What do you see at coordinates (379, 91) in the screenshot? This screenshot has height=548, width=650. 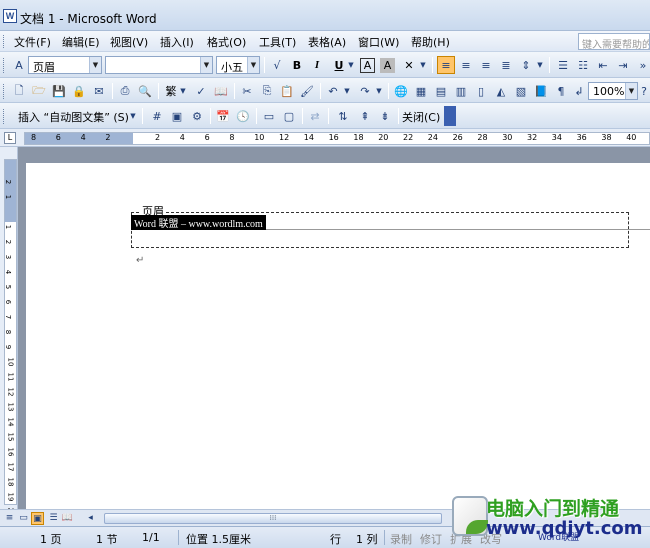 I see `redo-dropdown-icon: ▼` at bounding box center [379, 91].